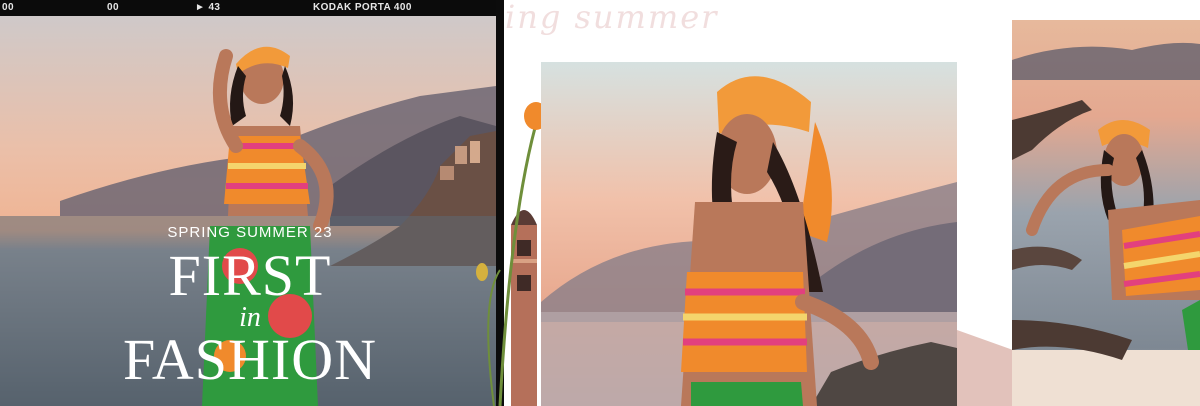  I want to click on frame-number-arrow: ► 43, so click(208, 7).